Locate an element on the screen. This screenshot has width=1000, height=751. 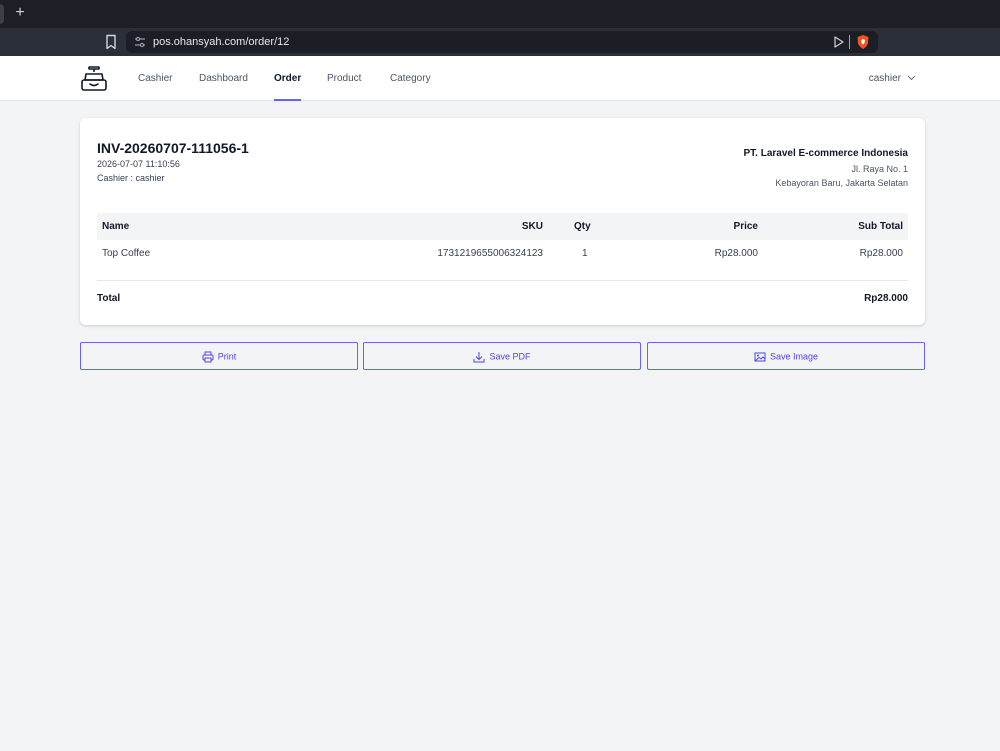
print-button: Print is located at coordinates (219, 356).